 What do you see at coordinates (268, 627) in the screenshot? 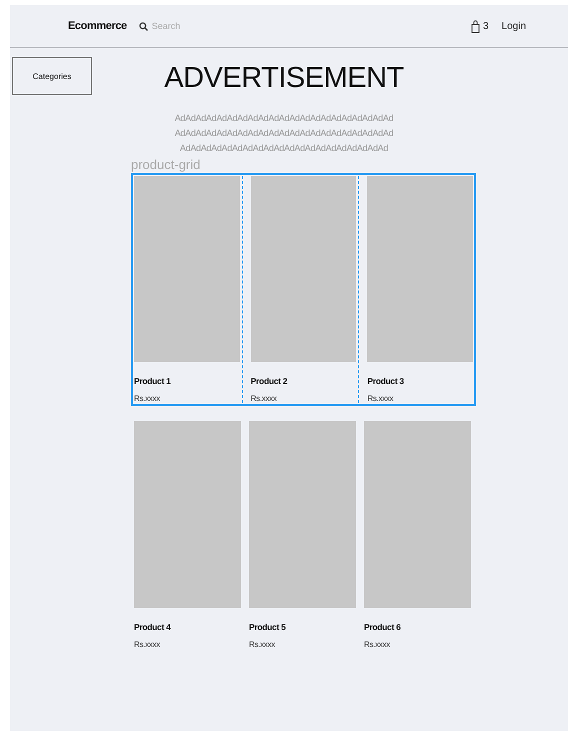
I see `product-name: Product 5` at bounding box center [268, 627].